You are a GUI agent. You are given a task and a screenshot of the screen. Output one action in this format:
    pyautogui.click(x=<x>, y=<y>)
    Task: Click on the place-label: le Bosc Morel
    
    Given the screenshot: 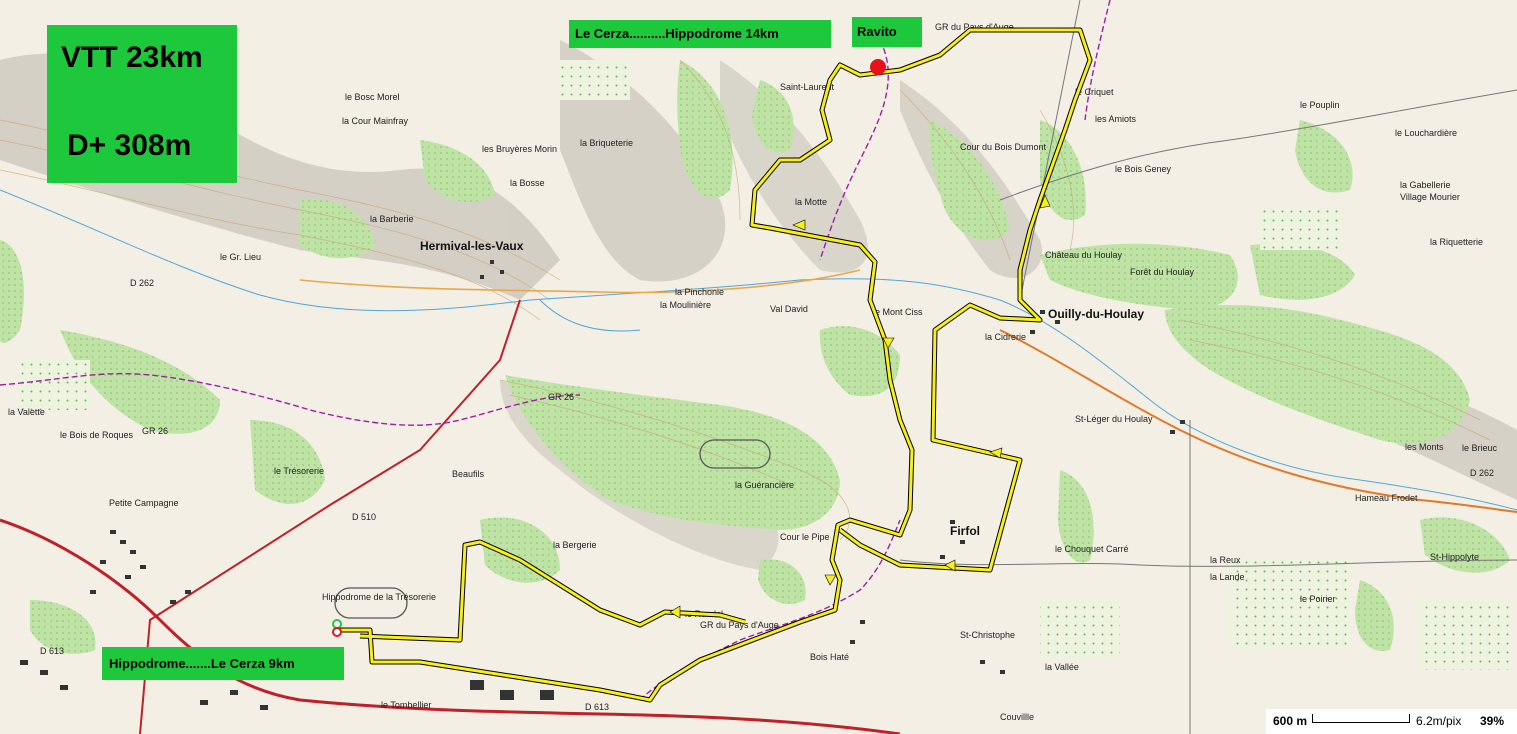 What is the action you would take?
    pyautogui.click(x=372, y=97)
    